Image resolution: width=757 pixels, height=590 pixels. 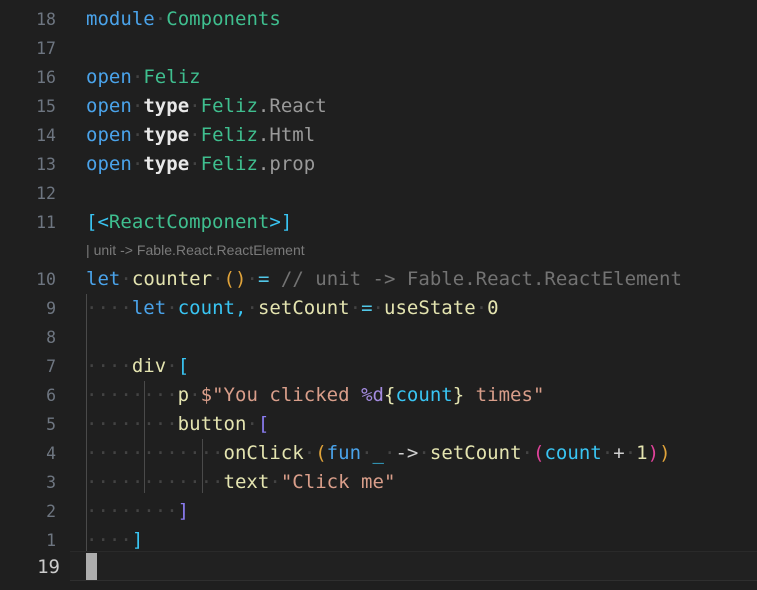 What do you see at coordinates (28, 135) in the screenshot?
I see `line-number: 14` at bounding box center [28, 135].